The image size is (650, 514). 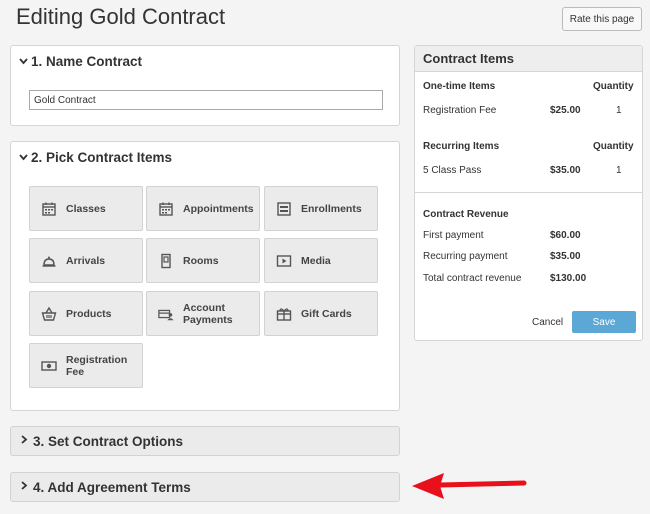 I want to click on item-label: Classes, so click(x=86, y=208).